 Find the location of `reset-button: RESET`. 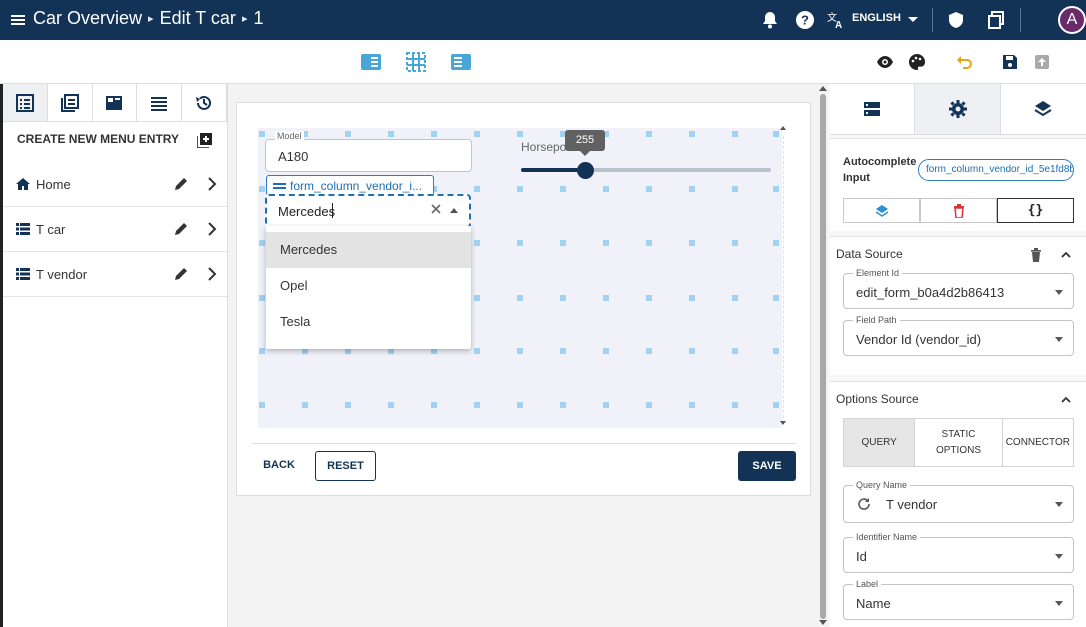

reset-button: RESET is located at coordinates (345, 466).